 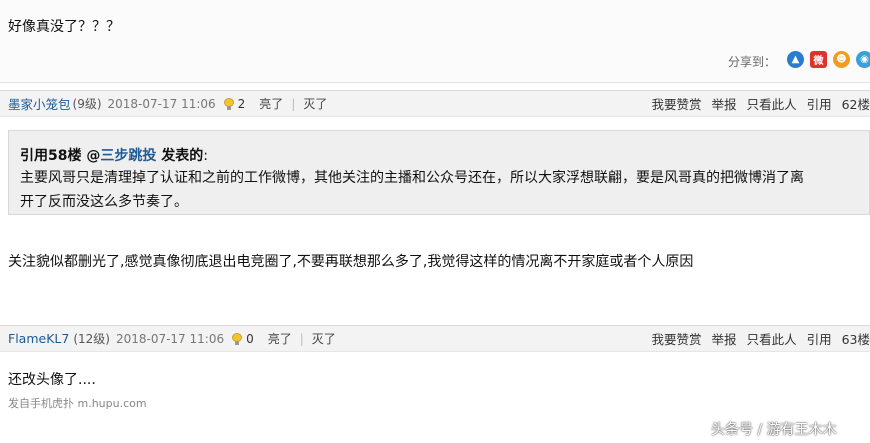 What do you see at coordinates (91, 339) in the screenshot?
I see `user-level: (12级)` at bounding box center [91, 339].